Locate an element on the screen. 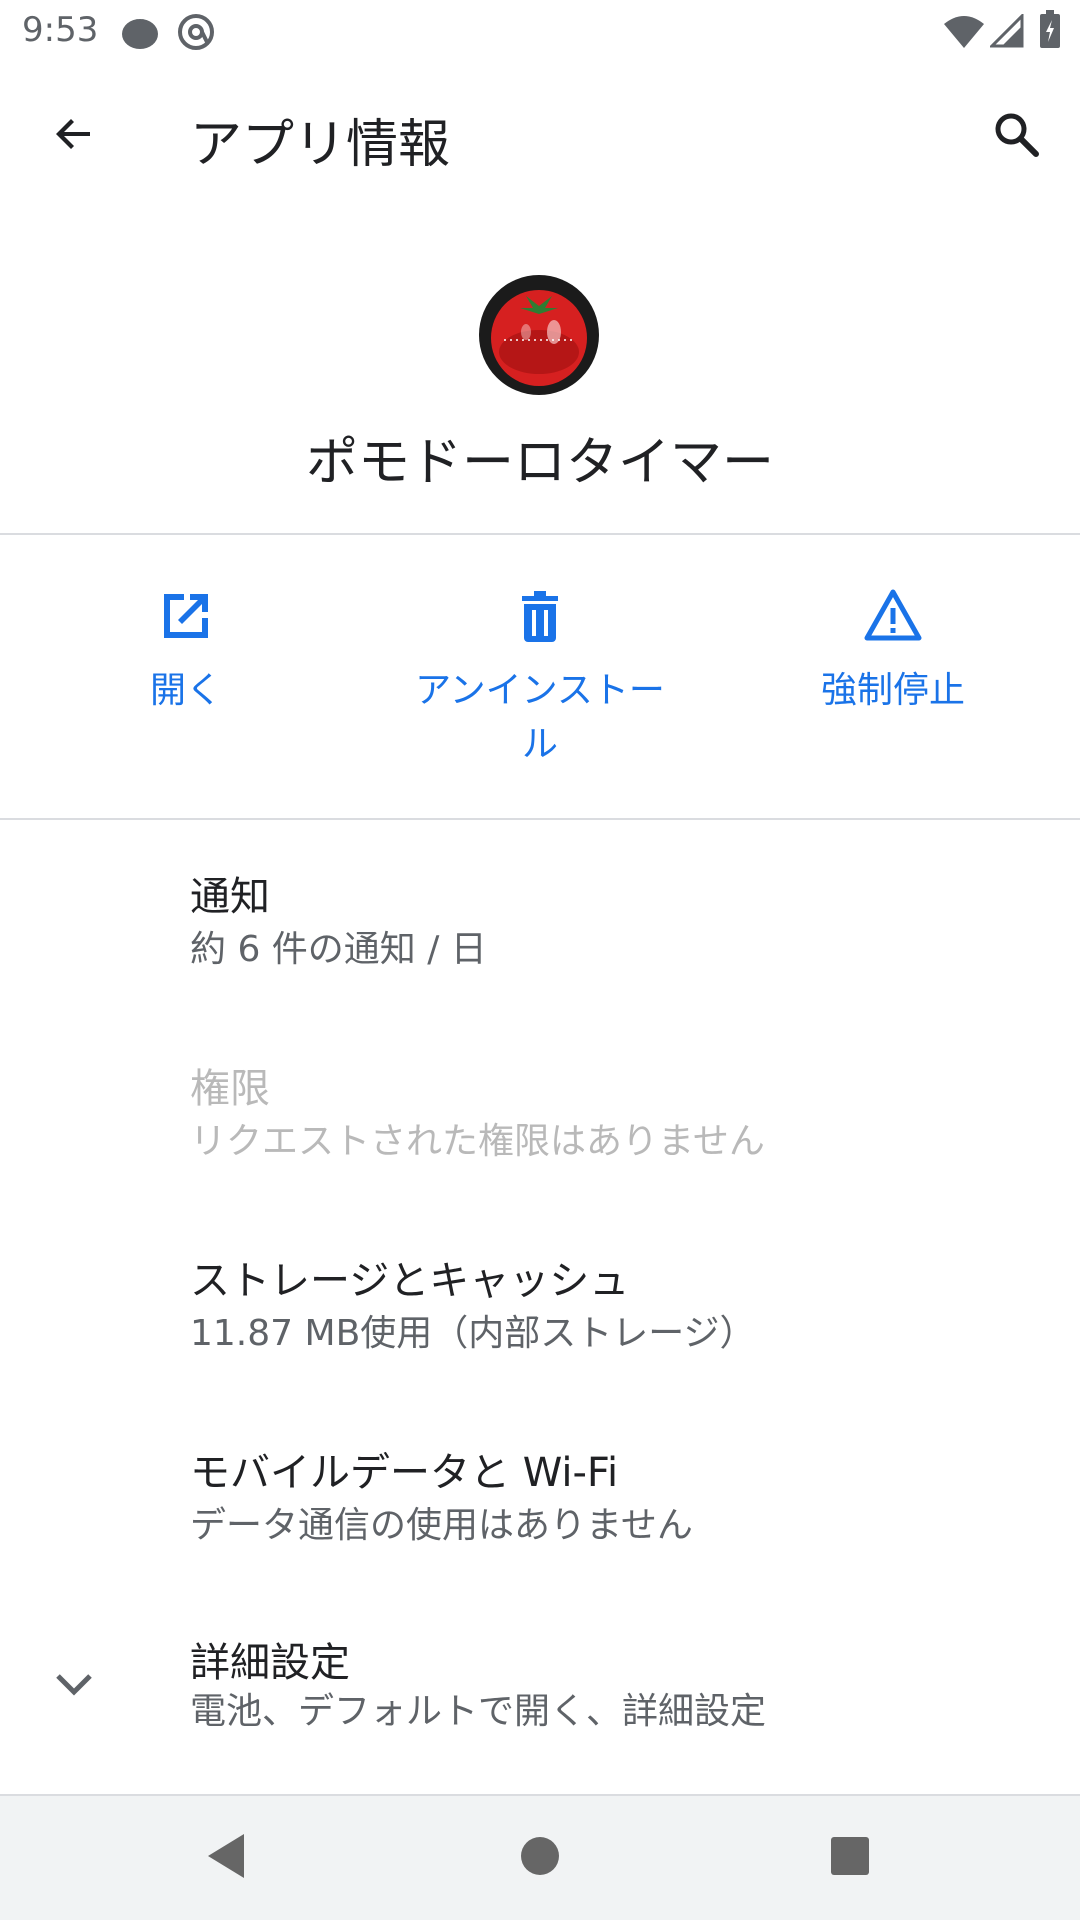 This screenshot has width=1080, height=1920. chevron-down-icon is located at coordinates (74, 1686).